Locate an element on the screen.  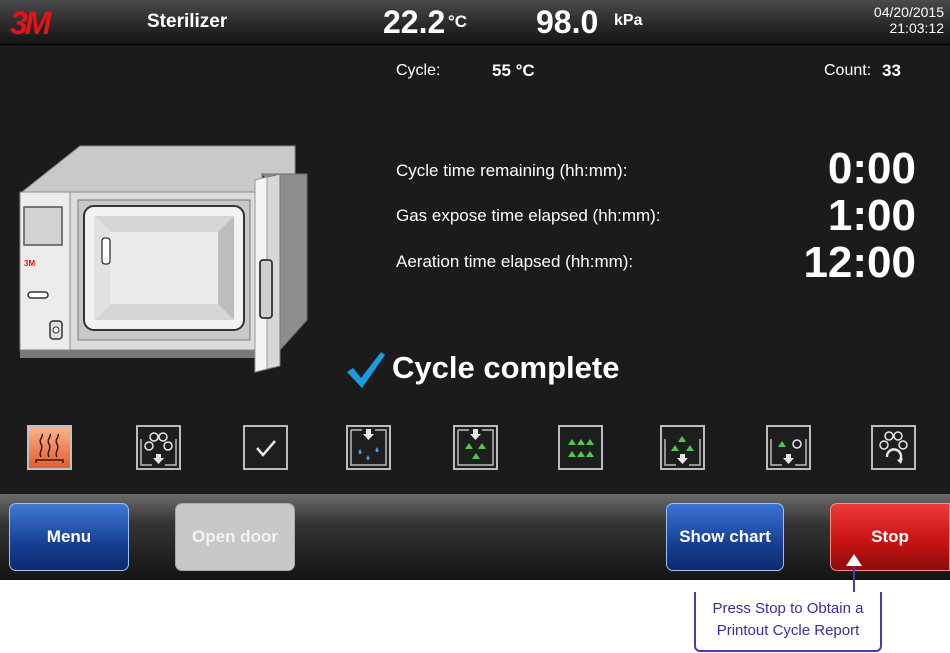
cycle-label: Cycle: is located at coordinates (418, 70).